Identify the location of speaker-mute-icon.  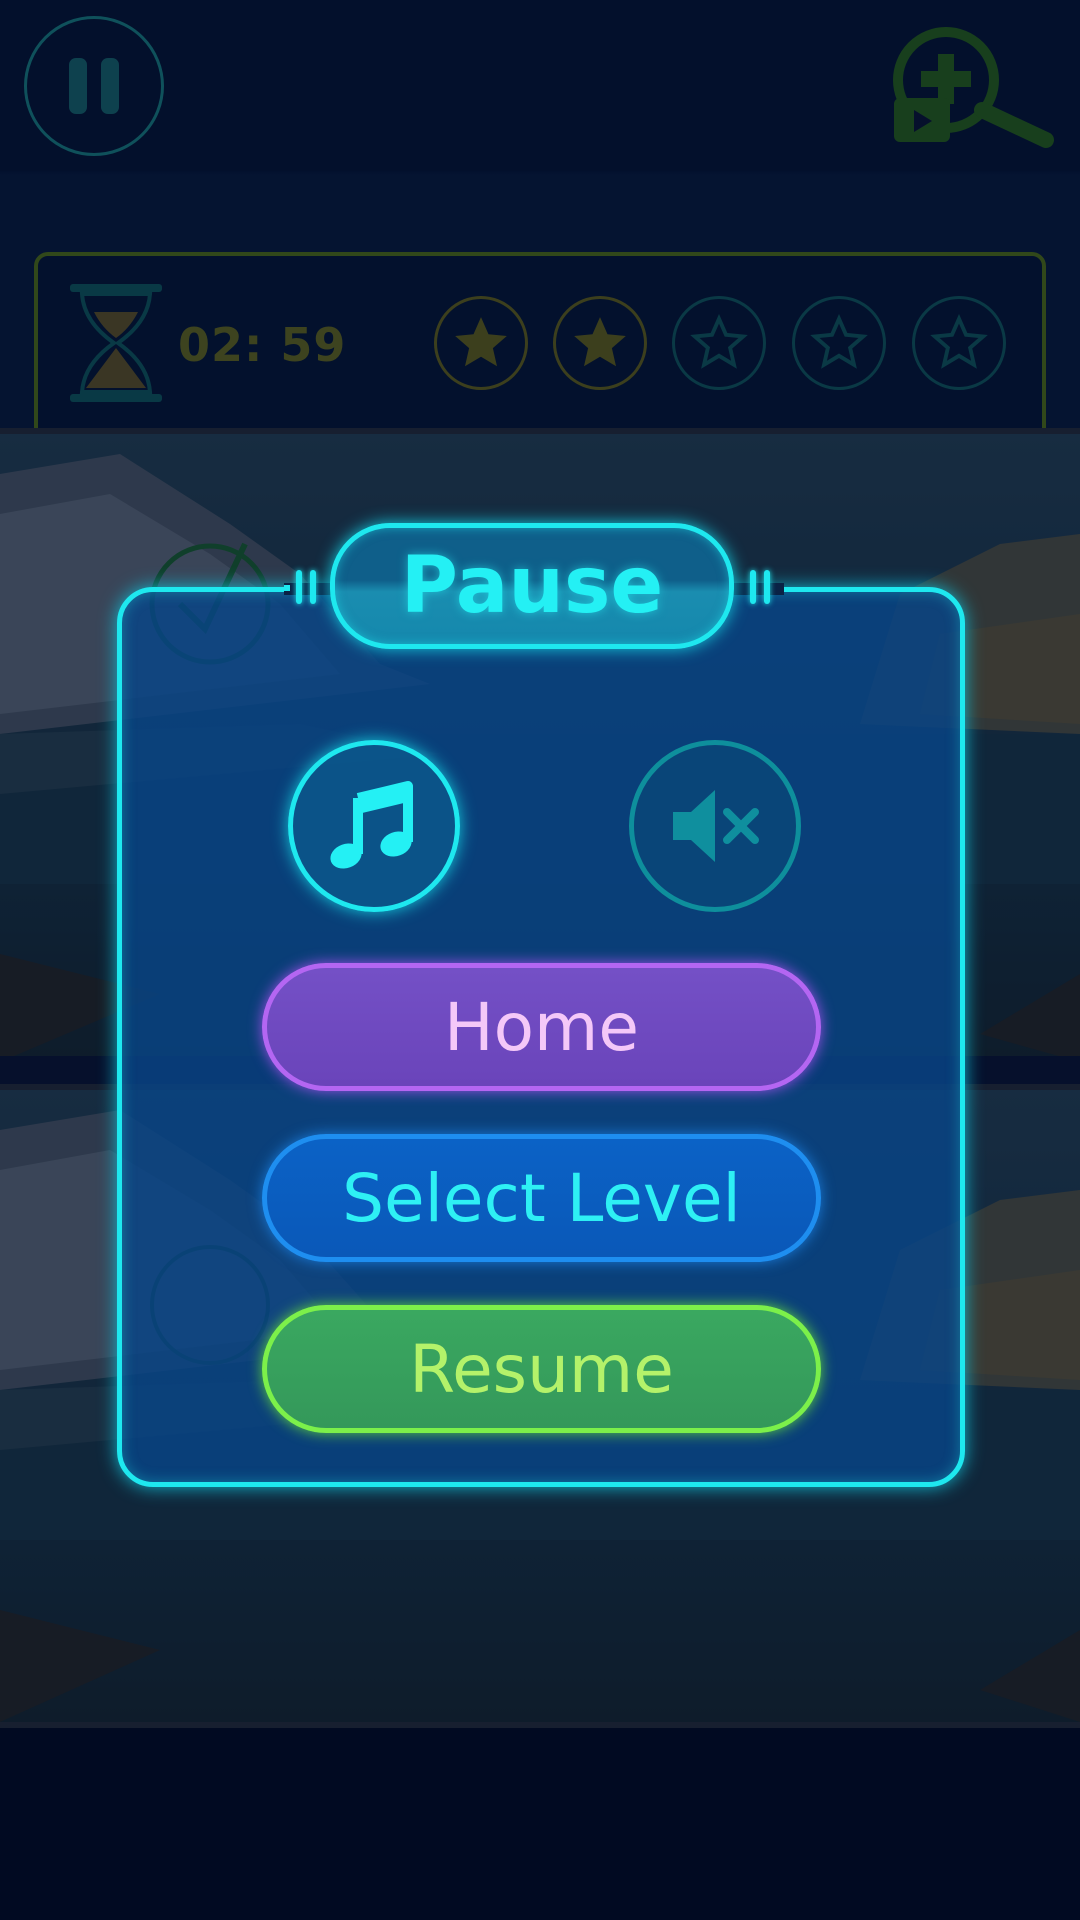
(716, 826).